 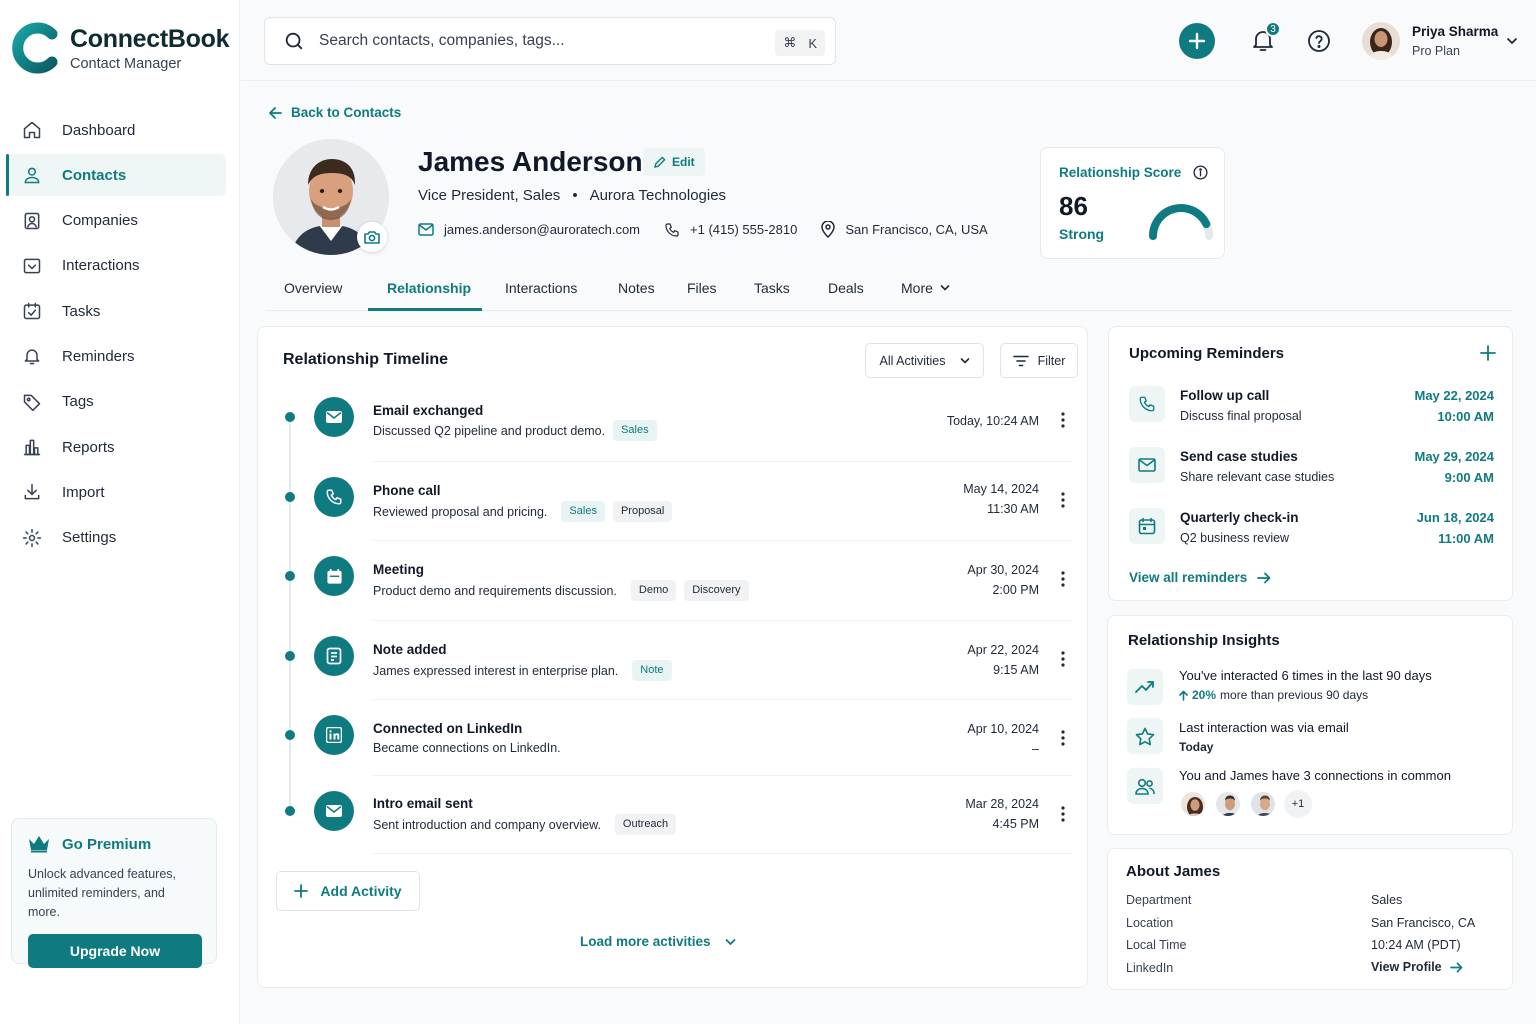 I want to click on search-bar: ⌘ K, so click(x=550, y=41).